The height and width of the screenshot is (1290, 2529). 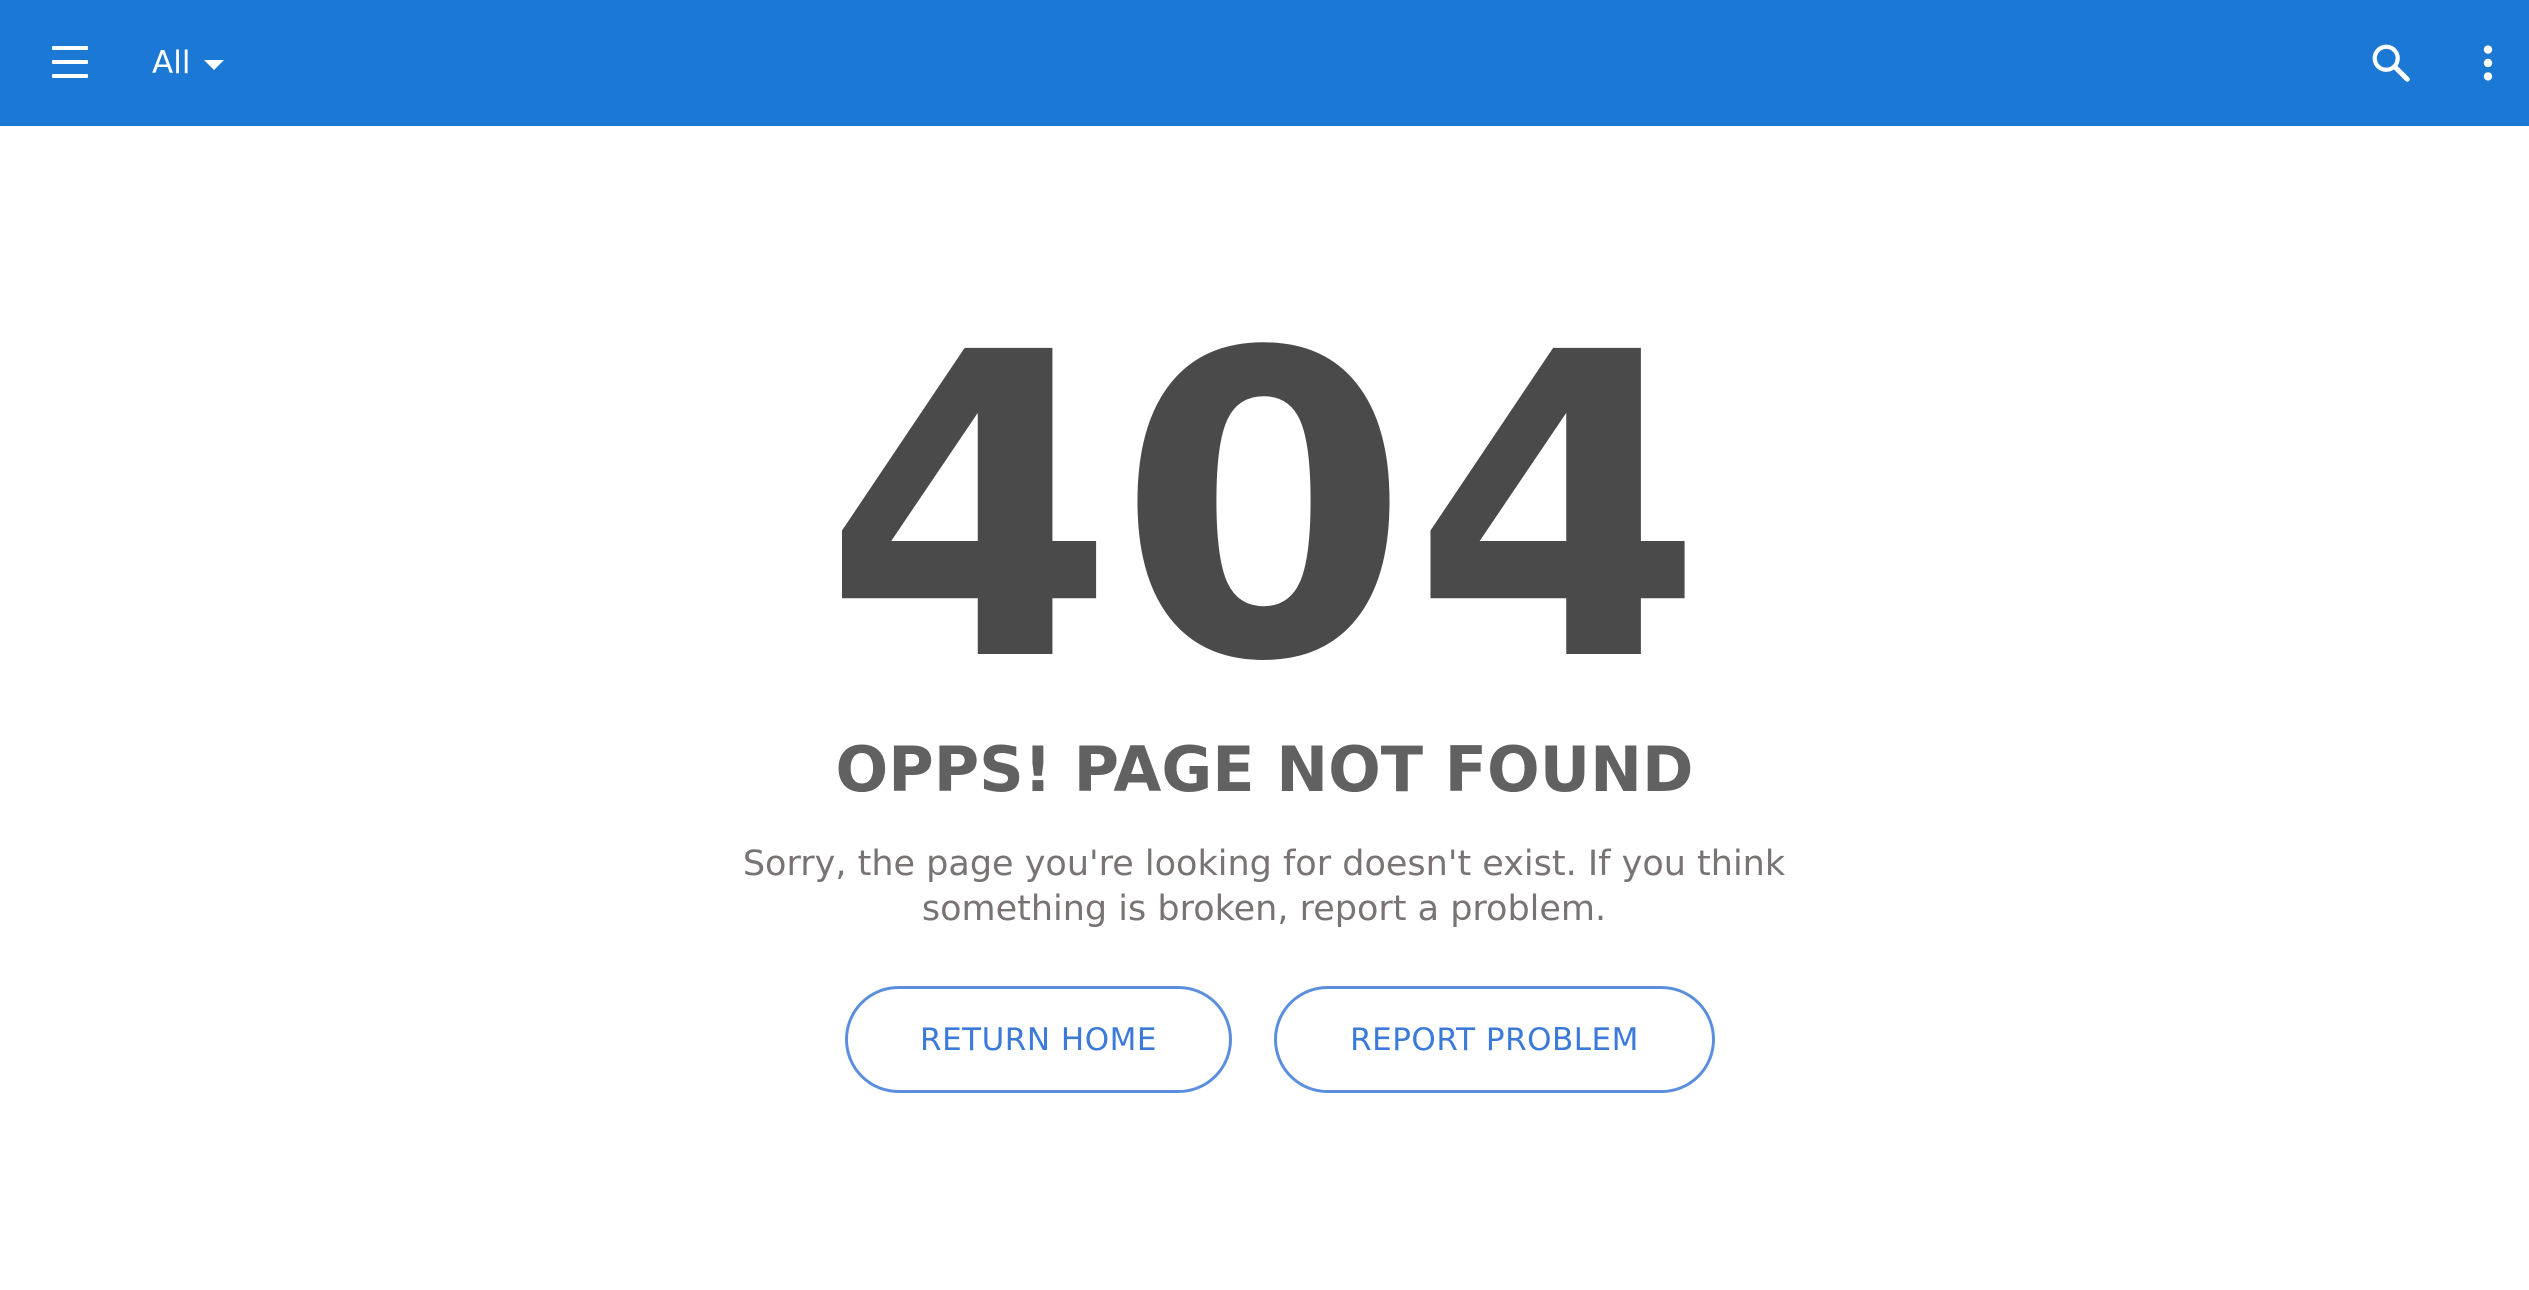 I want to click on return-home-button-label: RETURN HOME, so click(x=1038, y=1039).